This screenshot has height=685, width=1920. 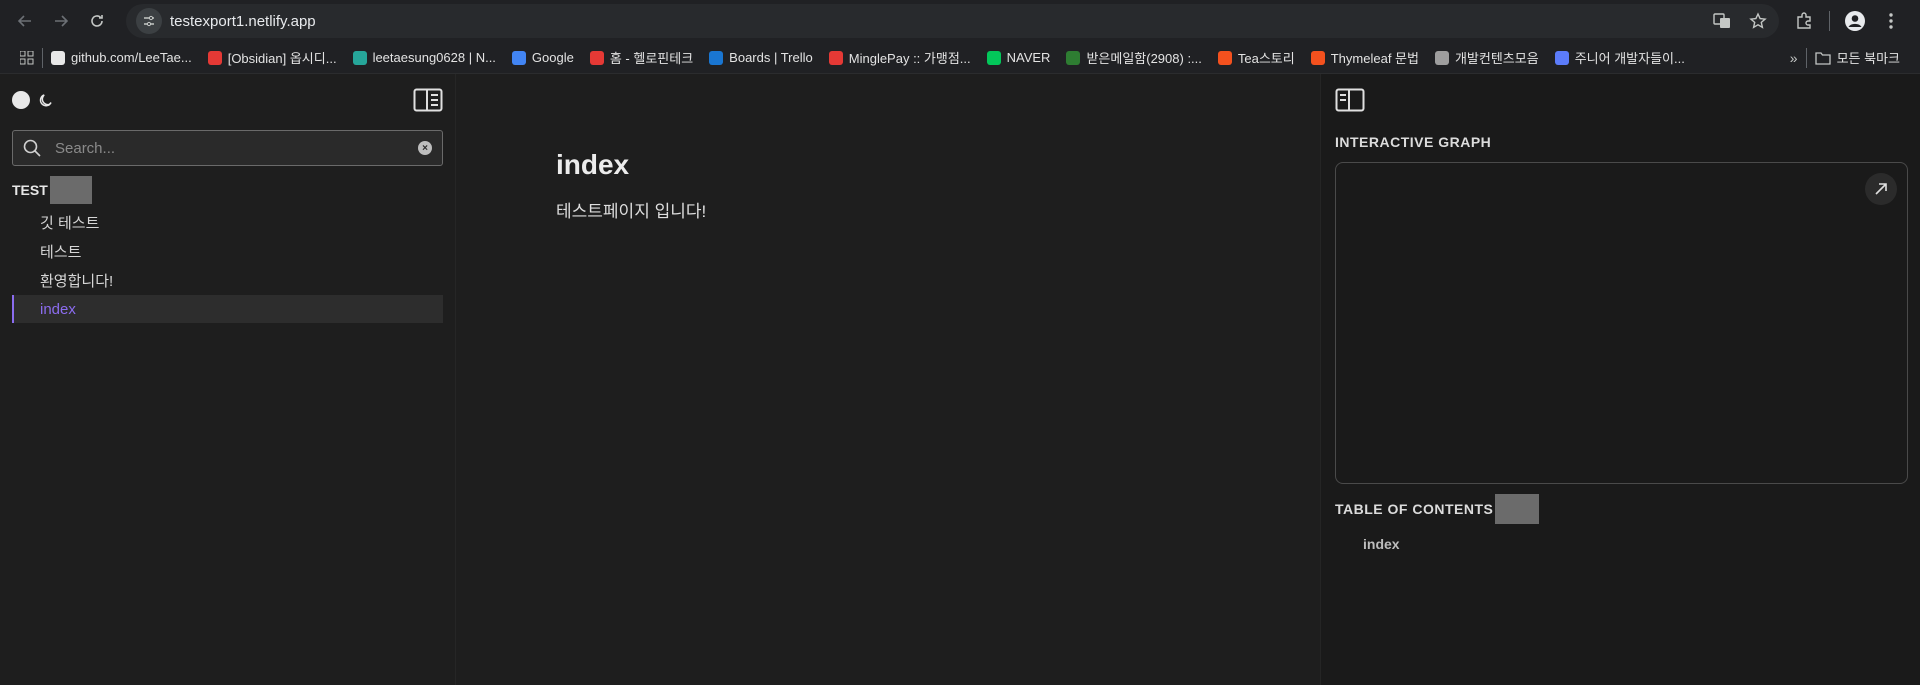 I want to click on bookmark-label: 개발컨텐츠모음, so click(x=1496, y=58).